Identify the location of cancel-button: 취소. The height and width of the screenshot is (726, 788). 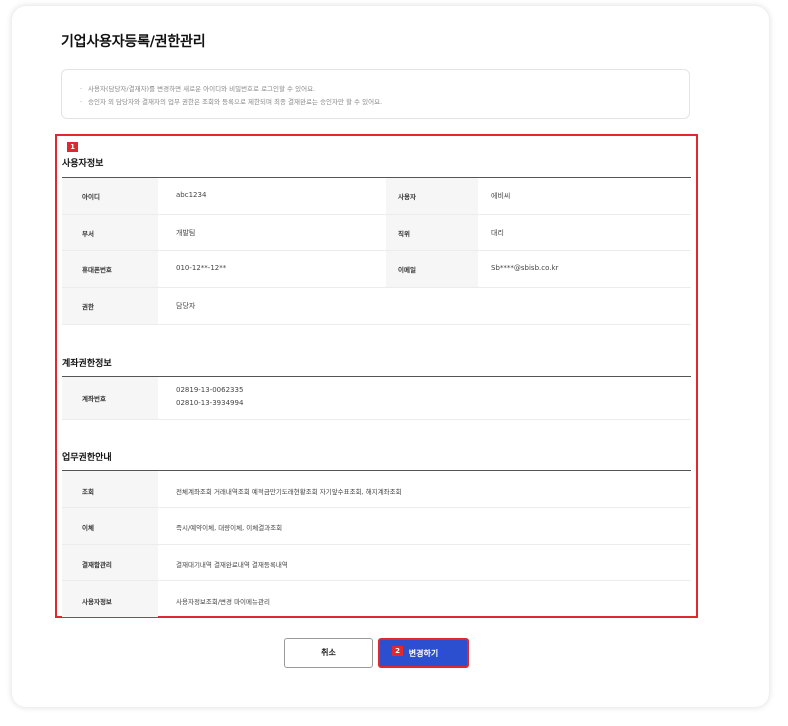
(328, 653).